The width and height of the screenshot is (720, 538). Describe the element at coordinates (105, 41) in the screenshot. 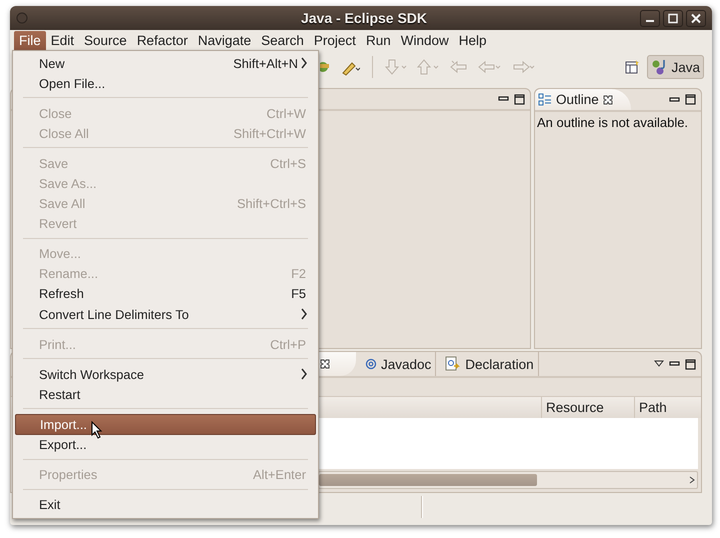

I see `menu-item: Source` at that location.